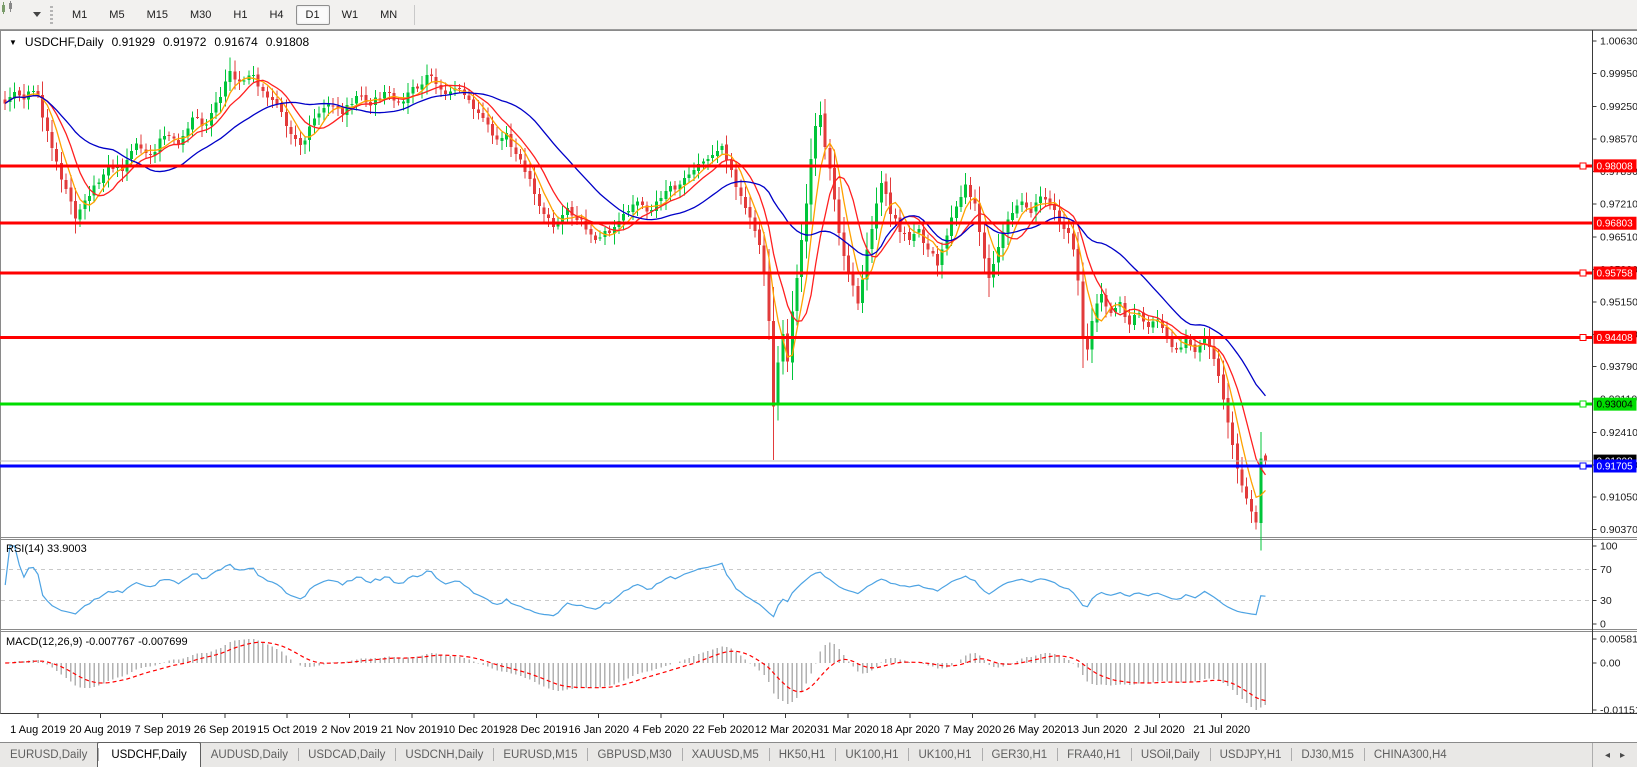  Describe the element at coordinates (1410, 755) in the screenshot. I see `tab-CHINA300-H4: CHINA300,H4` at that location.